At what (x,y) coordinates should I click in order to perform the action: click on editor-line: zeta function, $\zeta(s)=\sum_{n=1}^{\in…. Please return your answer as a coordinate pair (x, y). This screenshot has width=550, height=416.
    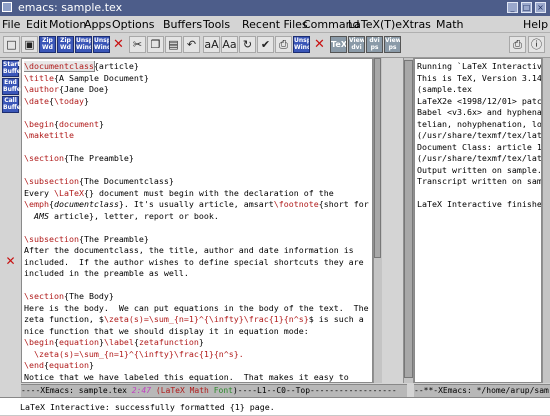
    Looking at the image, I should click on (198, 320).